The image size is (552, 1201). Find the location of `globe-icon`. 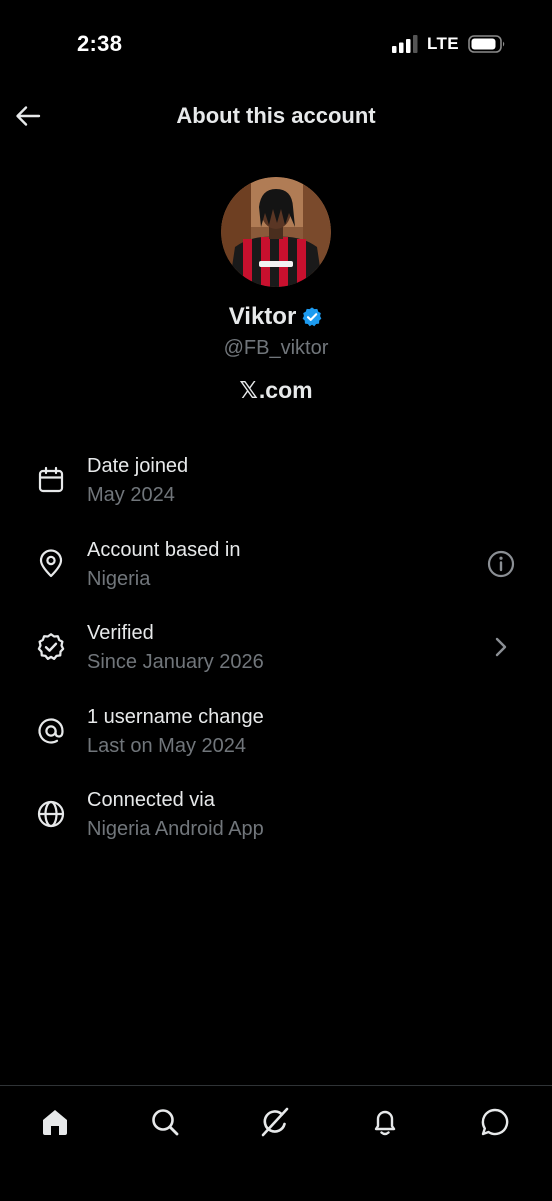

globe-icon is located at coordinates (51, 814).